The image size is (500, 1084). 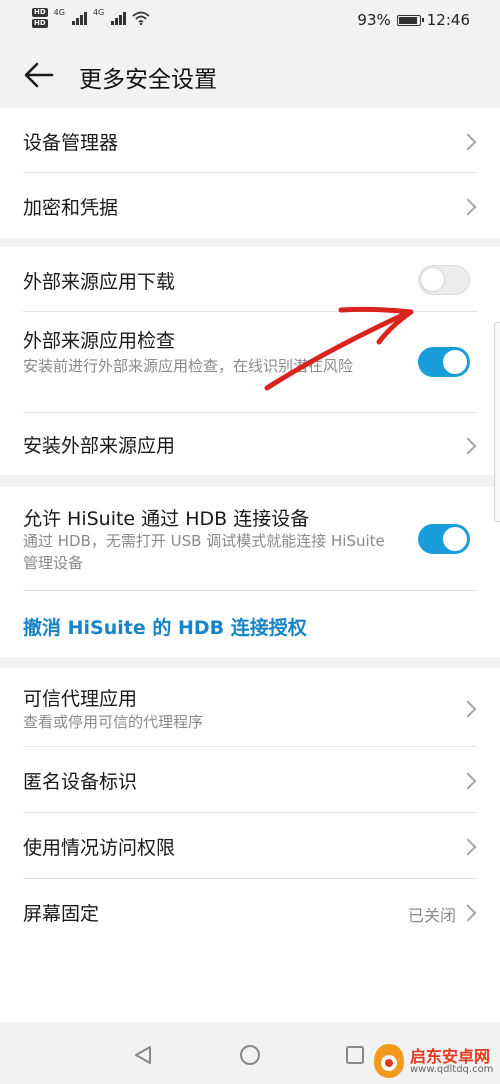 I want to click on home-nav-icon, so click(x=250, y=1055).